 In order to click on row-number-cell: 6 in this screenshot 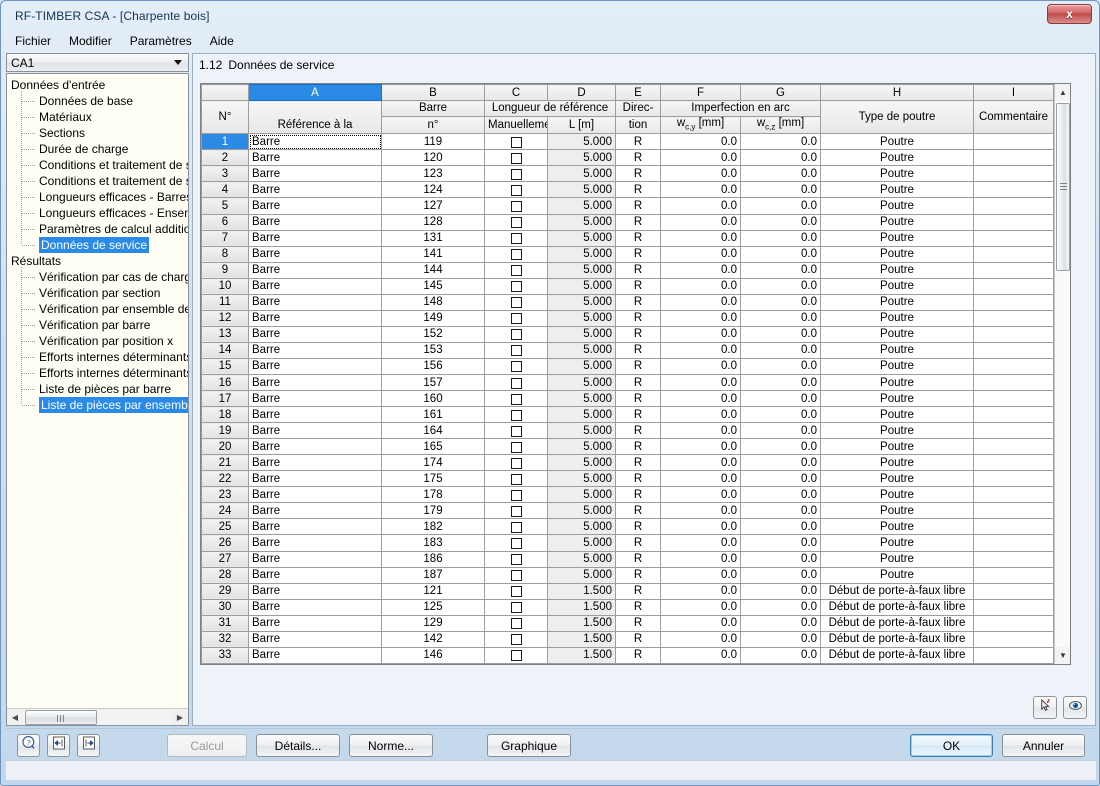, I will do `click(225, 222)`.